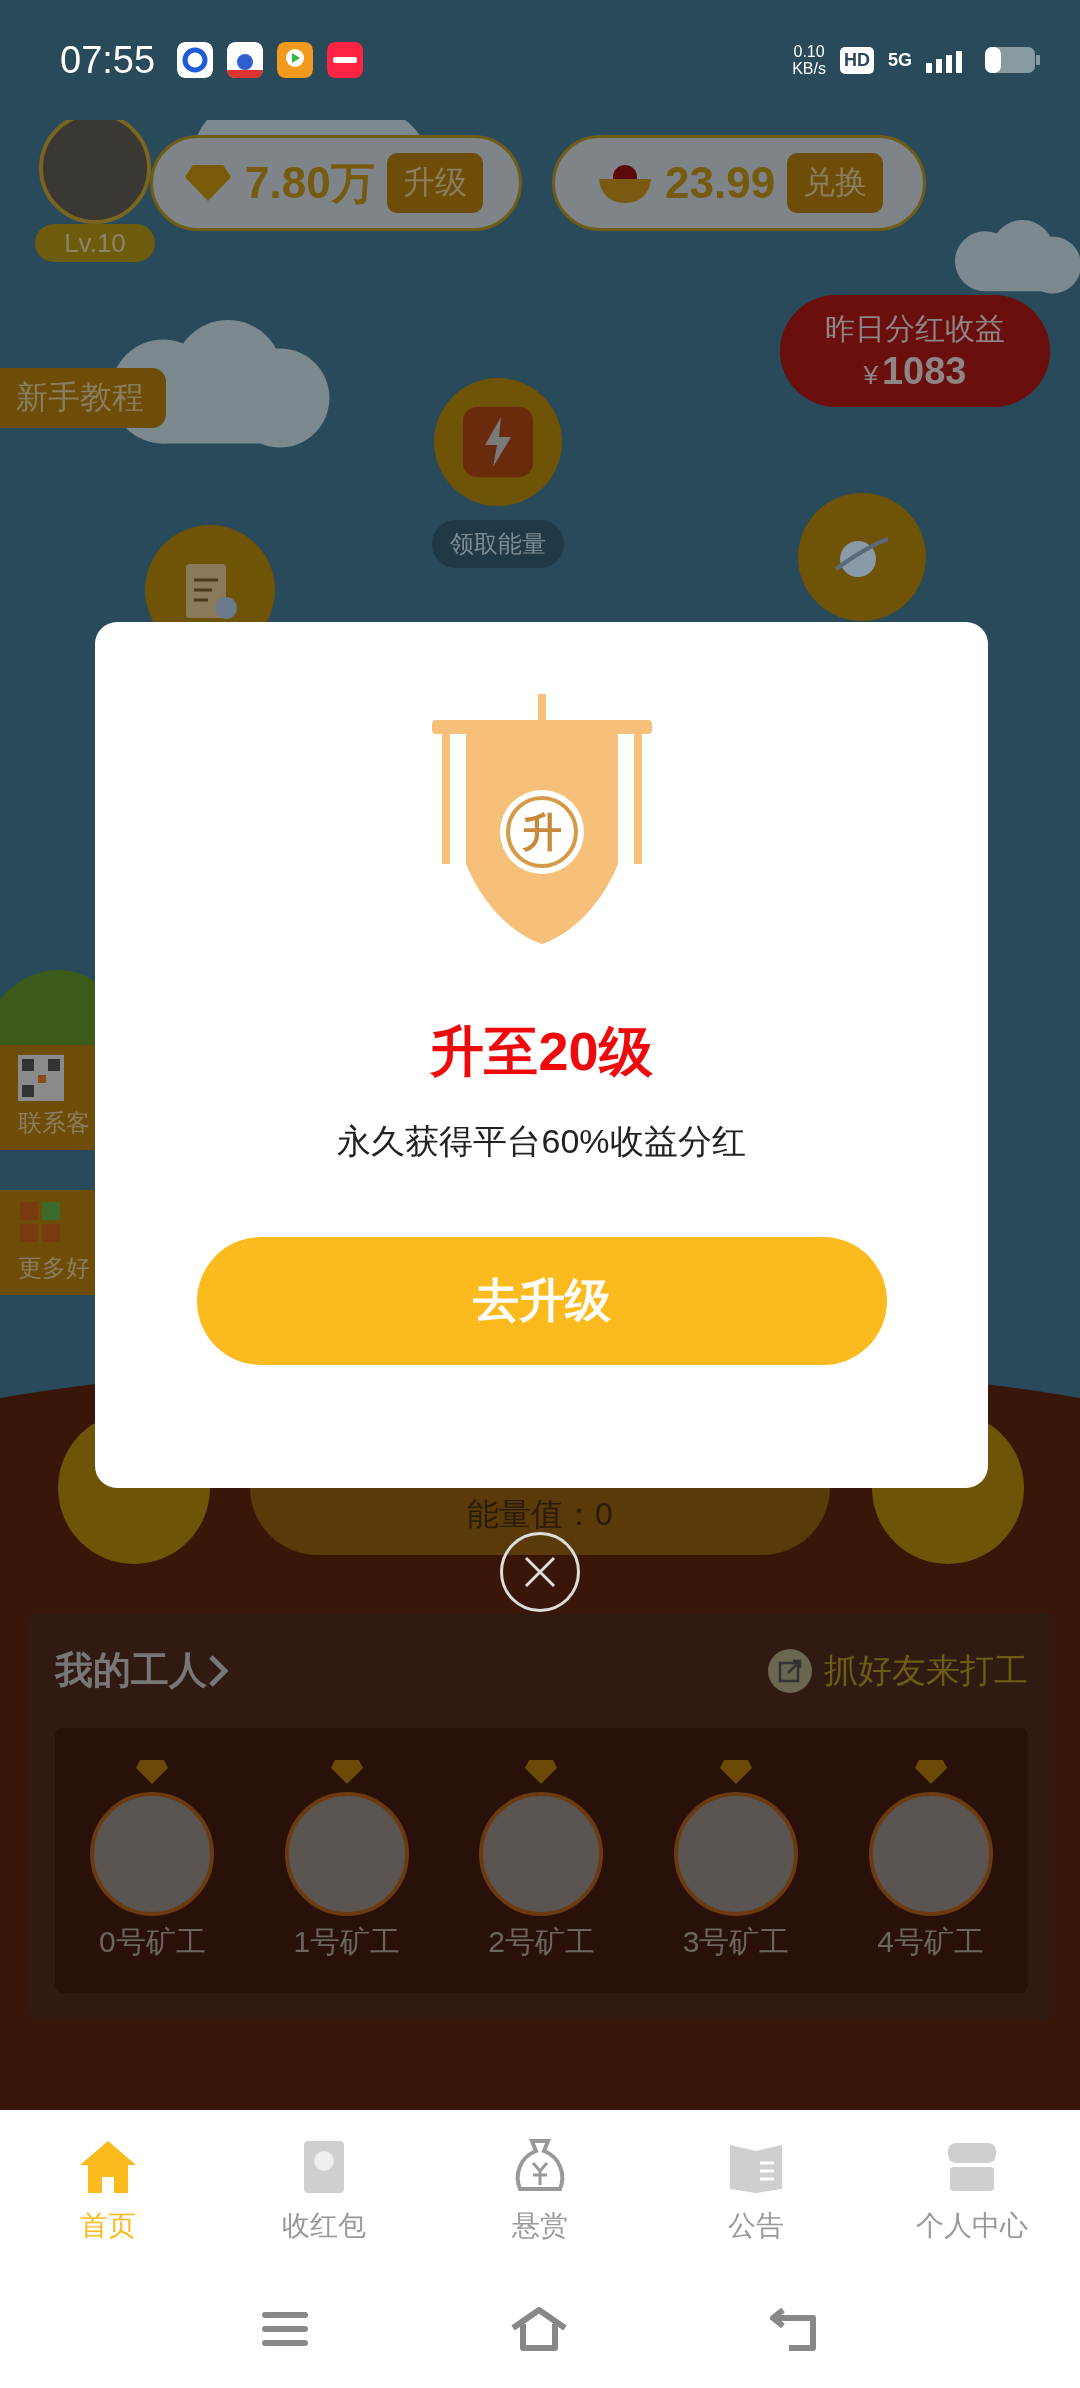 This screenshot has height=2388, width=1080. What do you see at coordinates (41, 1078) in the screenshot?
I see `qr-code-icon` at bounding box center [41, 1078].